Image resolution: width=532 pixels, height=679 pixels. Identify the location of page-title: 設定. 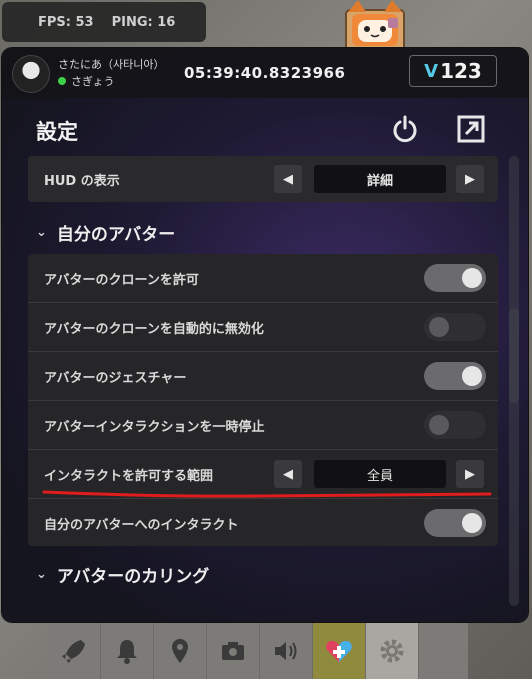
(57, 132).